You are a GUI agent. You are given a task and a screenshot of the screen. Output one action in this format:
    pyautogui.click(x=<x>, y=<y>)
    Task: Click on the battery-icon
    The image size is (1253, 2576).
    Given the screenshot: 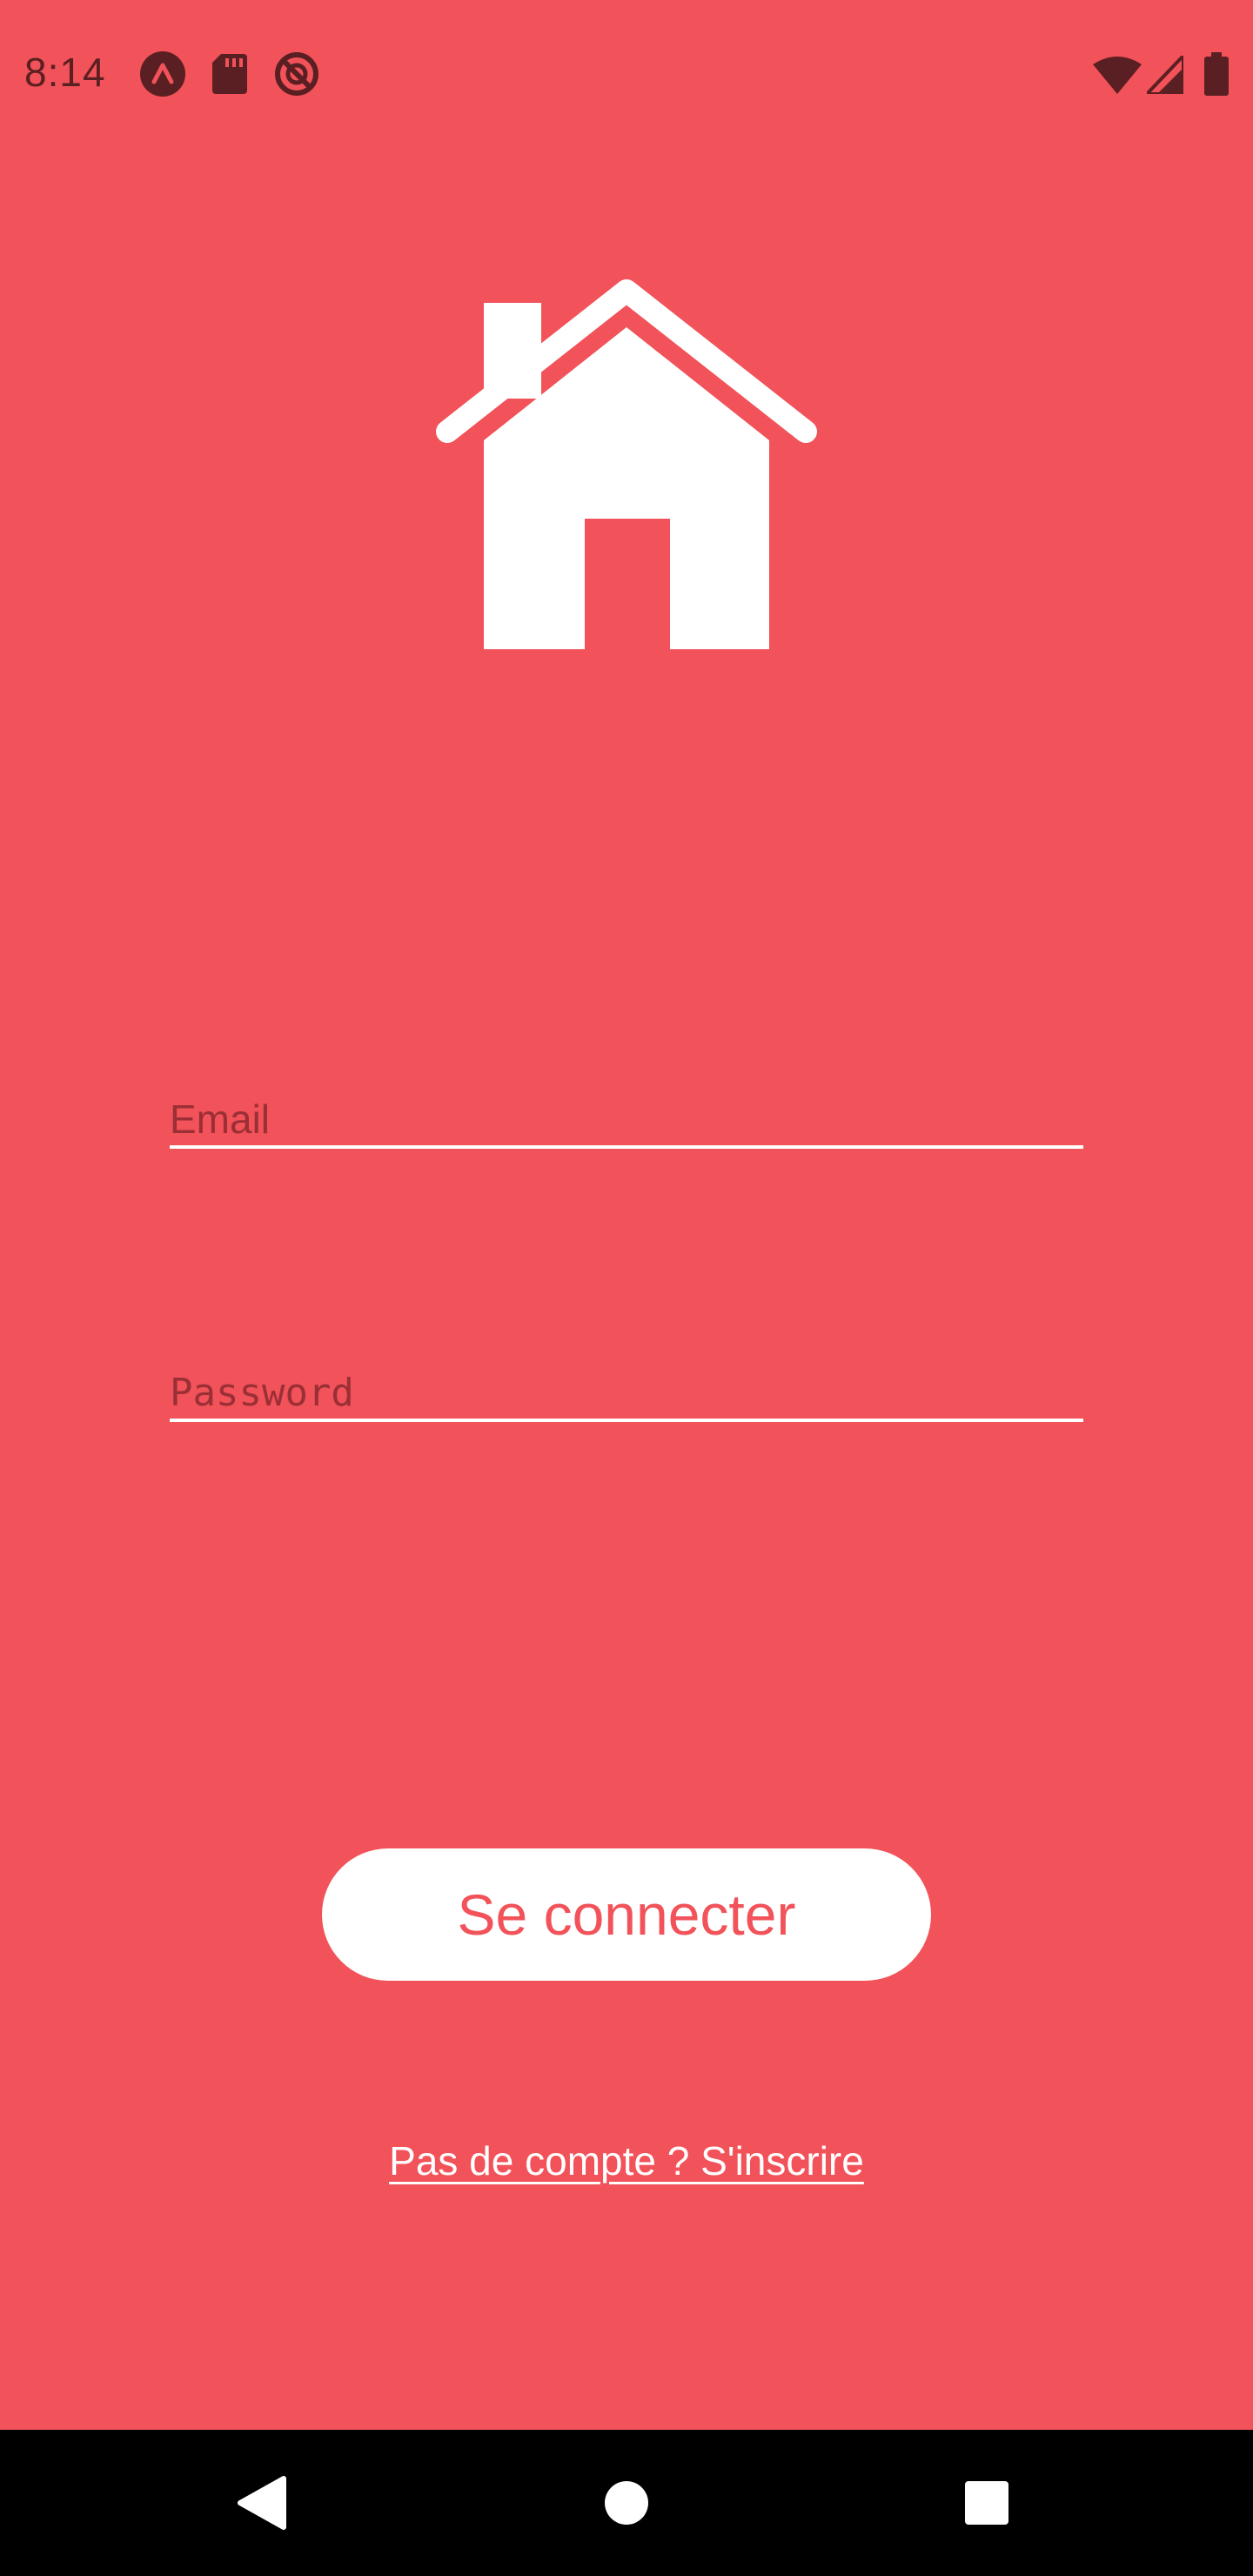 What is the action you would take?
    pyautogui.click(x=1216, y=74)
    